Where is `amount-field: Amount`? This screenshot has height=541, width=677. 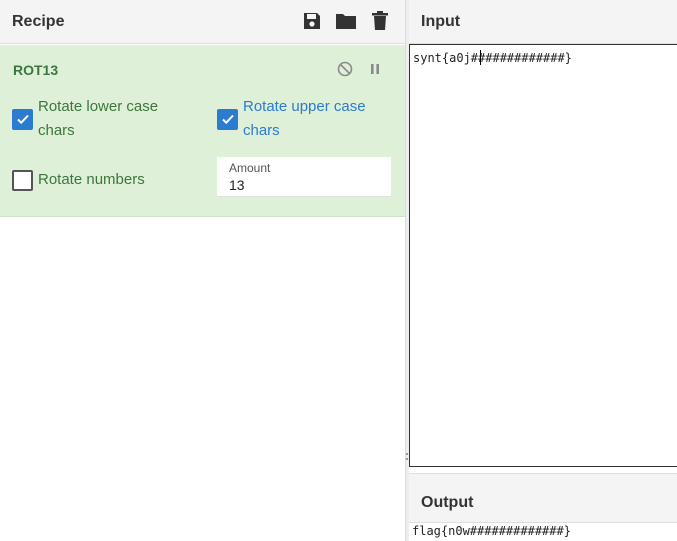
amount-field: Amount is located at coordinates (304, 177).